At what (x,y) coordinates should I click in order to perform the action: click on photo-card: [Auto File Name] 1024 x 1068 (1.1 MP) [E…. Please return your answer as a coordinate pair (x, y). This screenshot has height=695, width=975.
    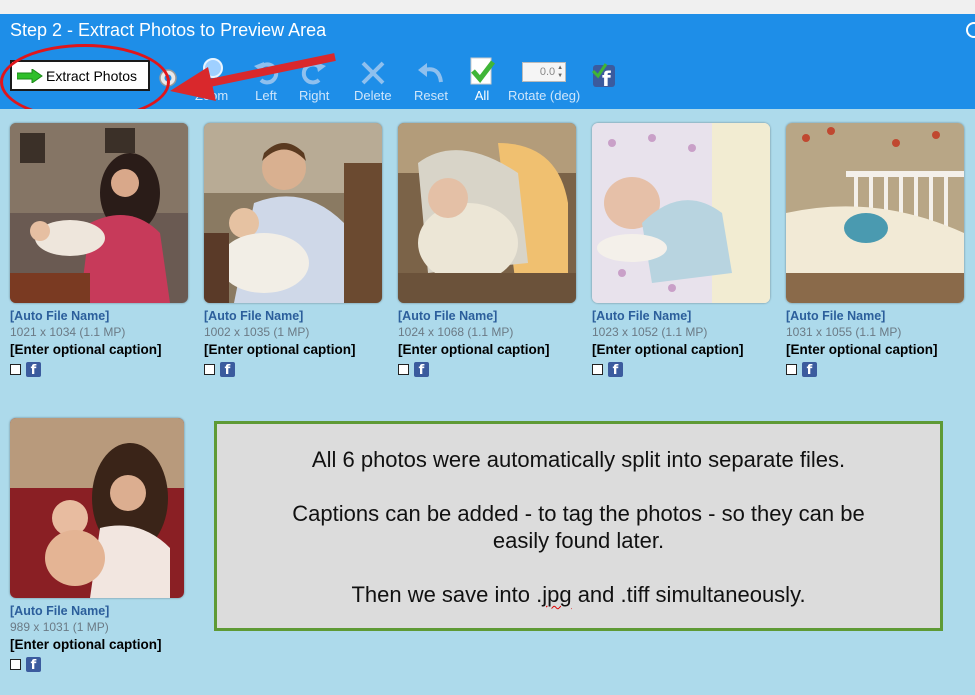
    Looking at the image, I should click on (488, 250).